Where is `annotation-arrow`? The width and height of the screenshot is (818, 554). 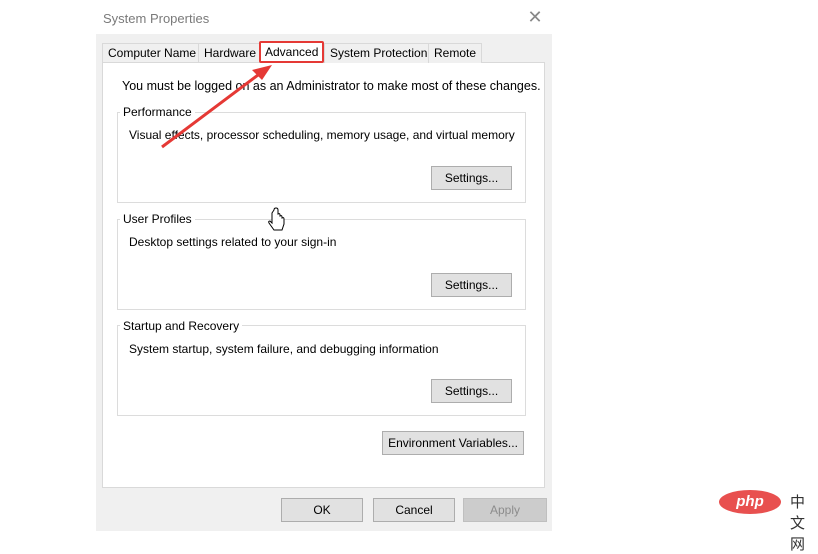 annotation-arrow is located at coordinates (223, 148).